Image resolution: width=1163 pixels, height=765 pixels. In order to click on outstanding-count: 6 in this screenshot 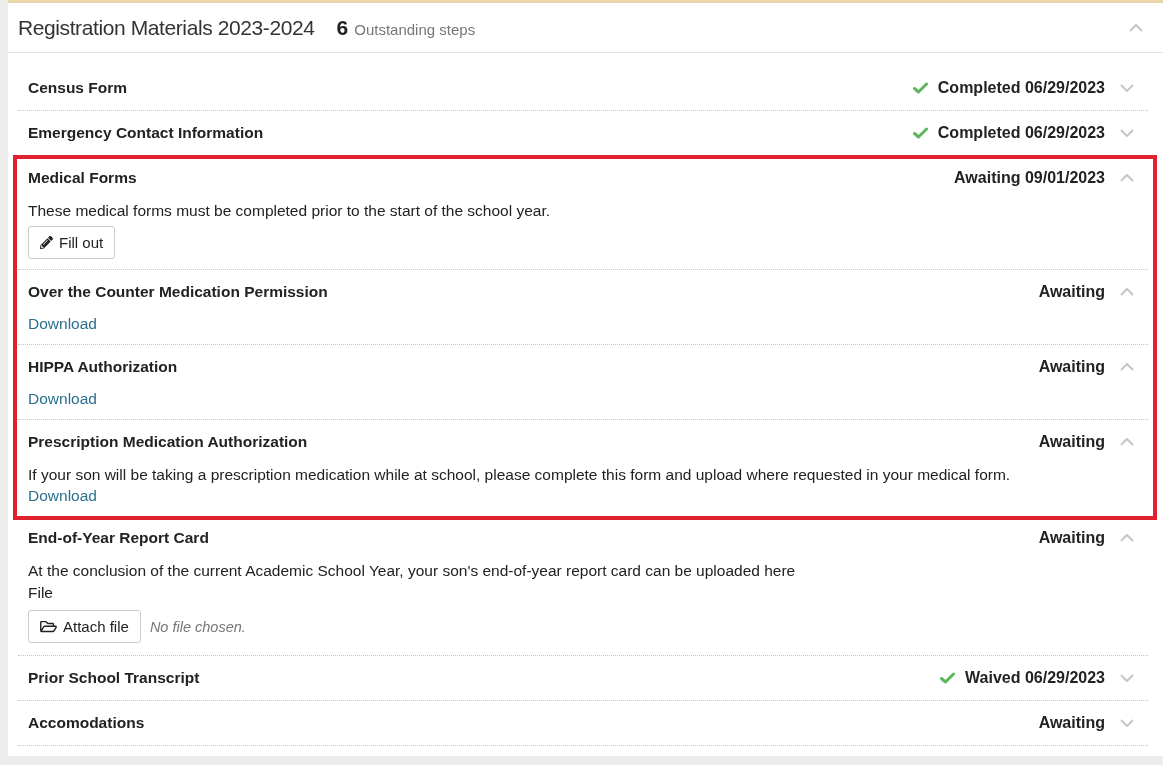, I will do `click(342, 27)`.